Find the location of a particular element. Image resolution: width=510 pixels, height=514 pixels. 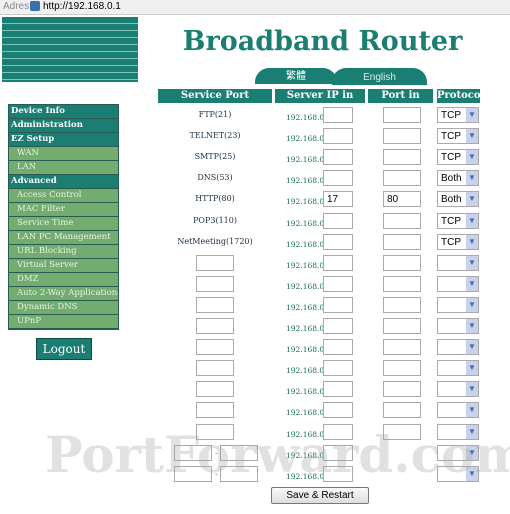

port-in-lan-input: 80 is located at coordinates (402, 199).